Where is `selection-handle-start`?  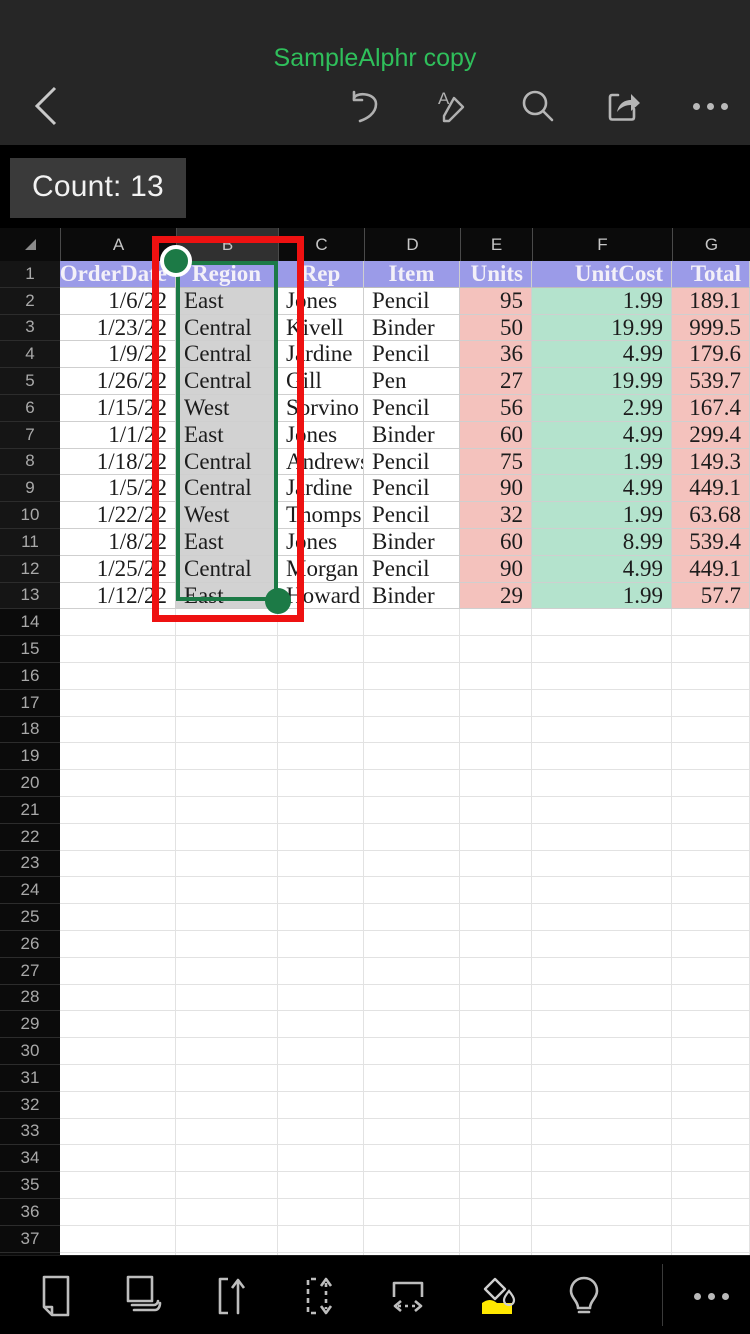
selection-handle-start is located at coordinates (176, 261).